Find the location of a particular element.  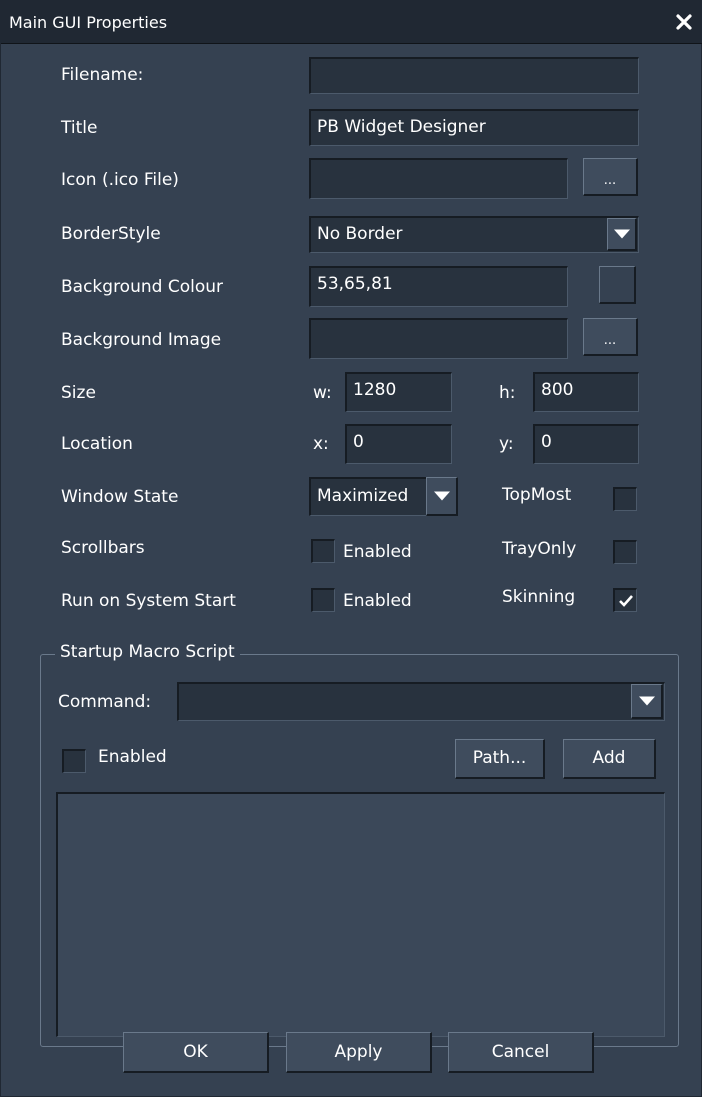

trayonly-label: TrayOnly is located at coordinates (539, 549).